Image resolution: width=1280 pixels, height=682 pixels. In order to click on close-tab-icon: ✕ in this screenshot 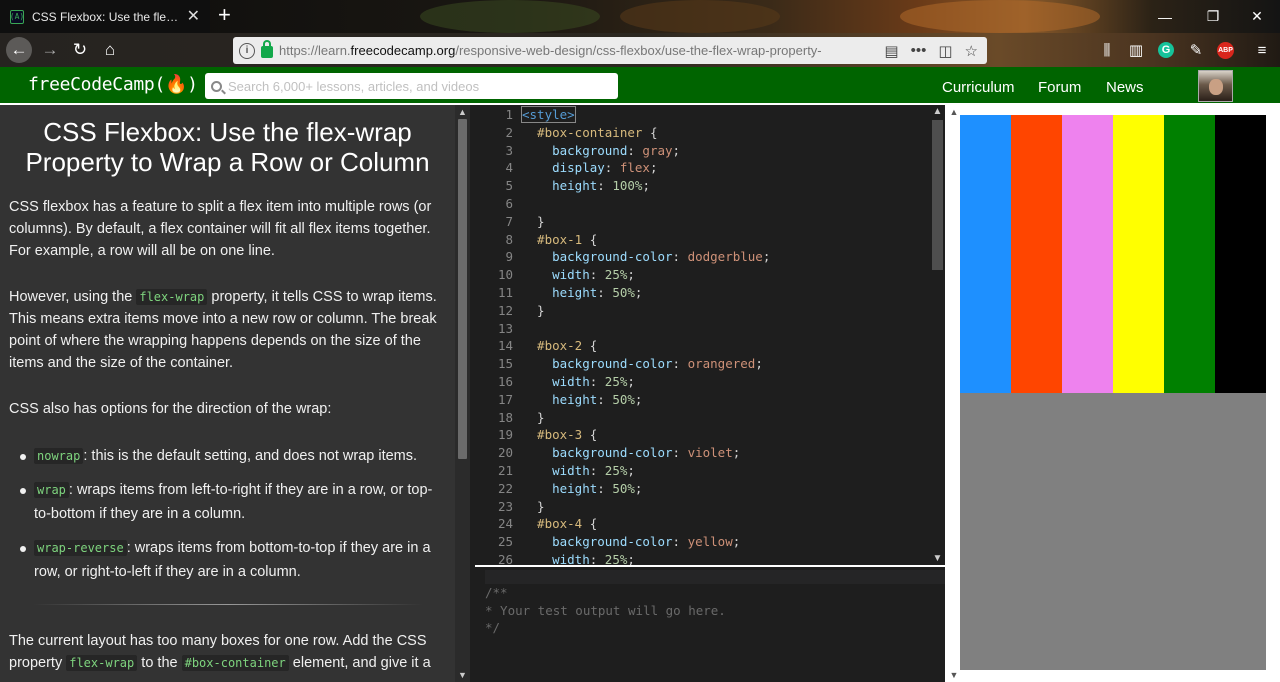, I will do `click(193, 16)`.